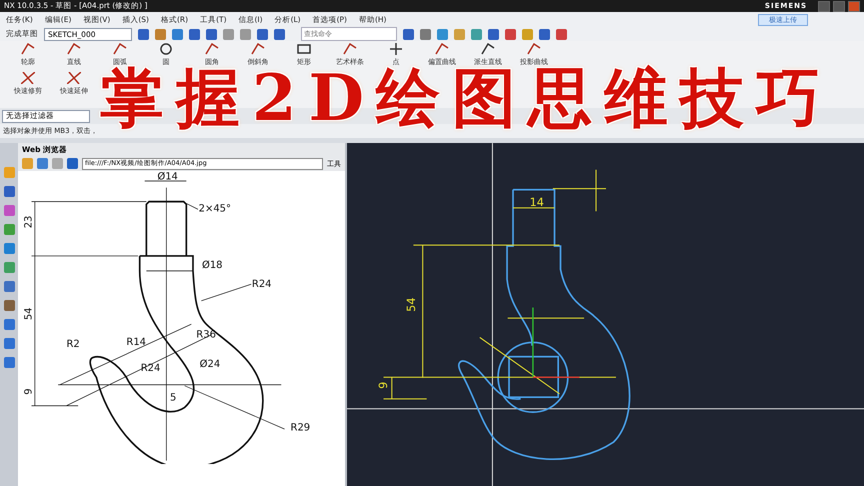  I want to click on y-axis-line, so click(533, 343).